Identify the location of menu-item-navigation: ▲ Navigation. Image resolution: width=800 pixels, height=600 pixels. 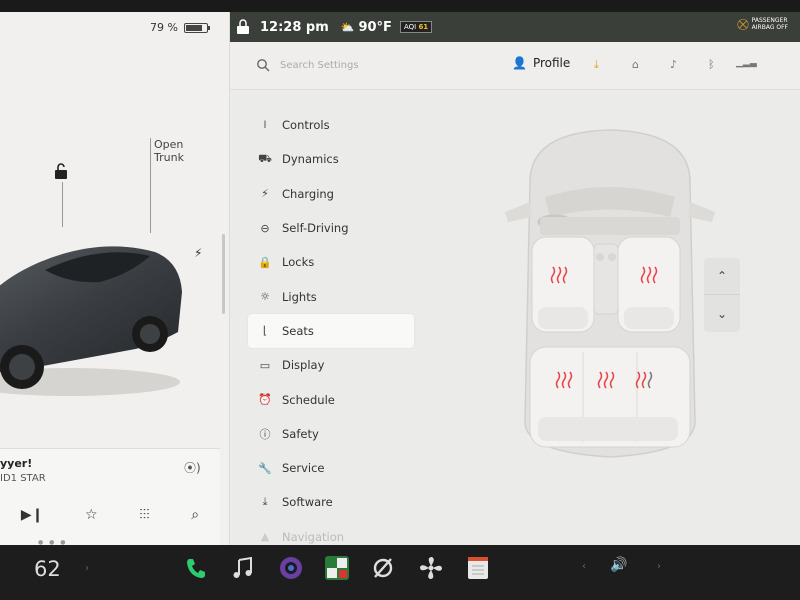
(331, 532).